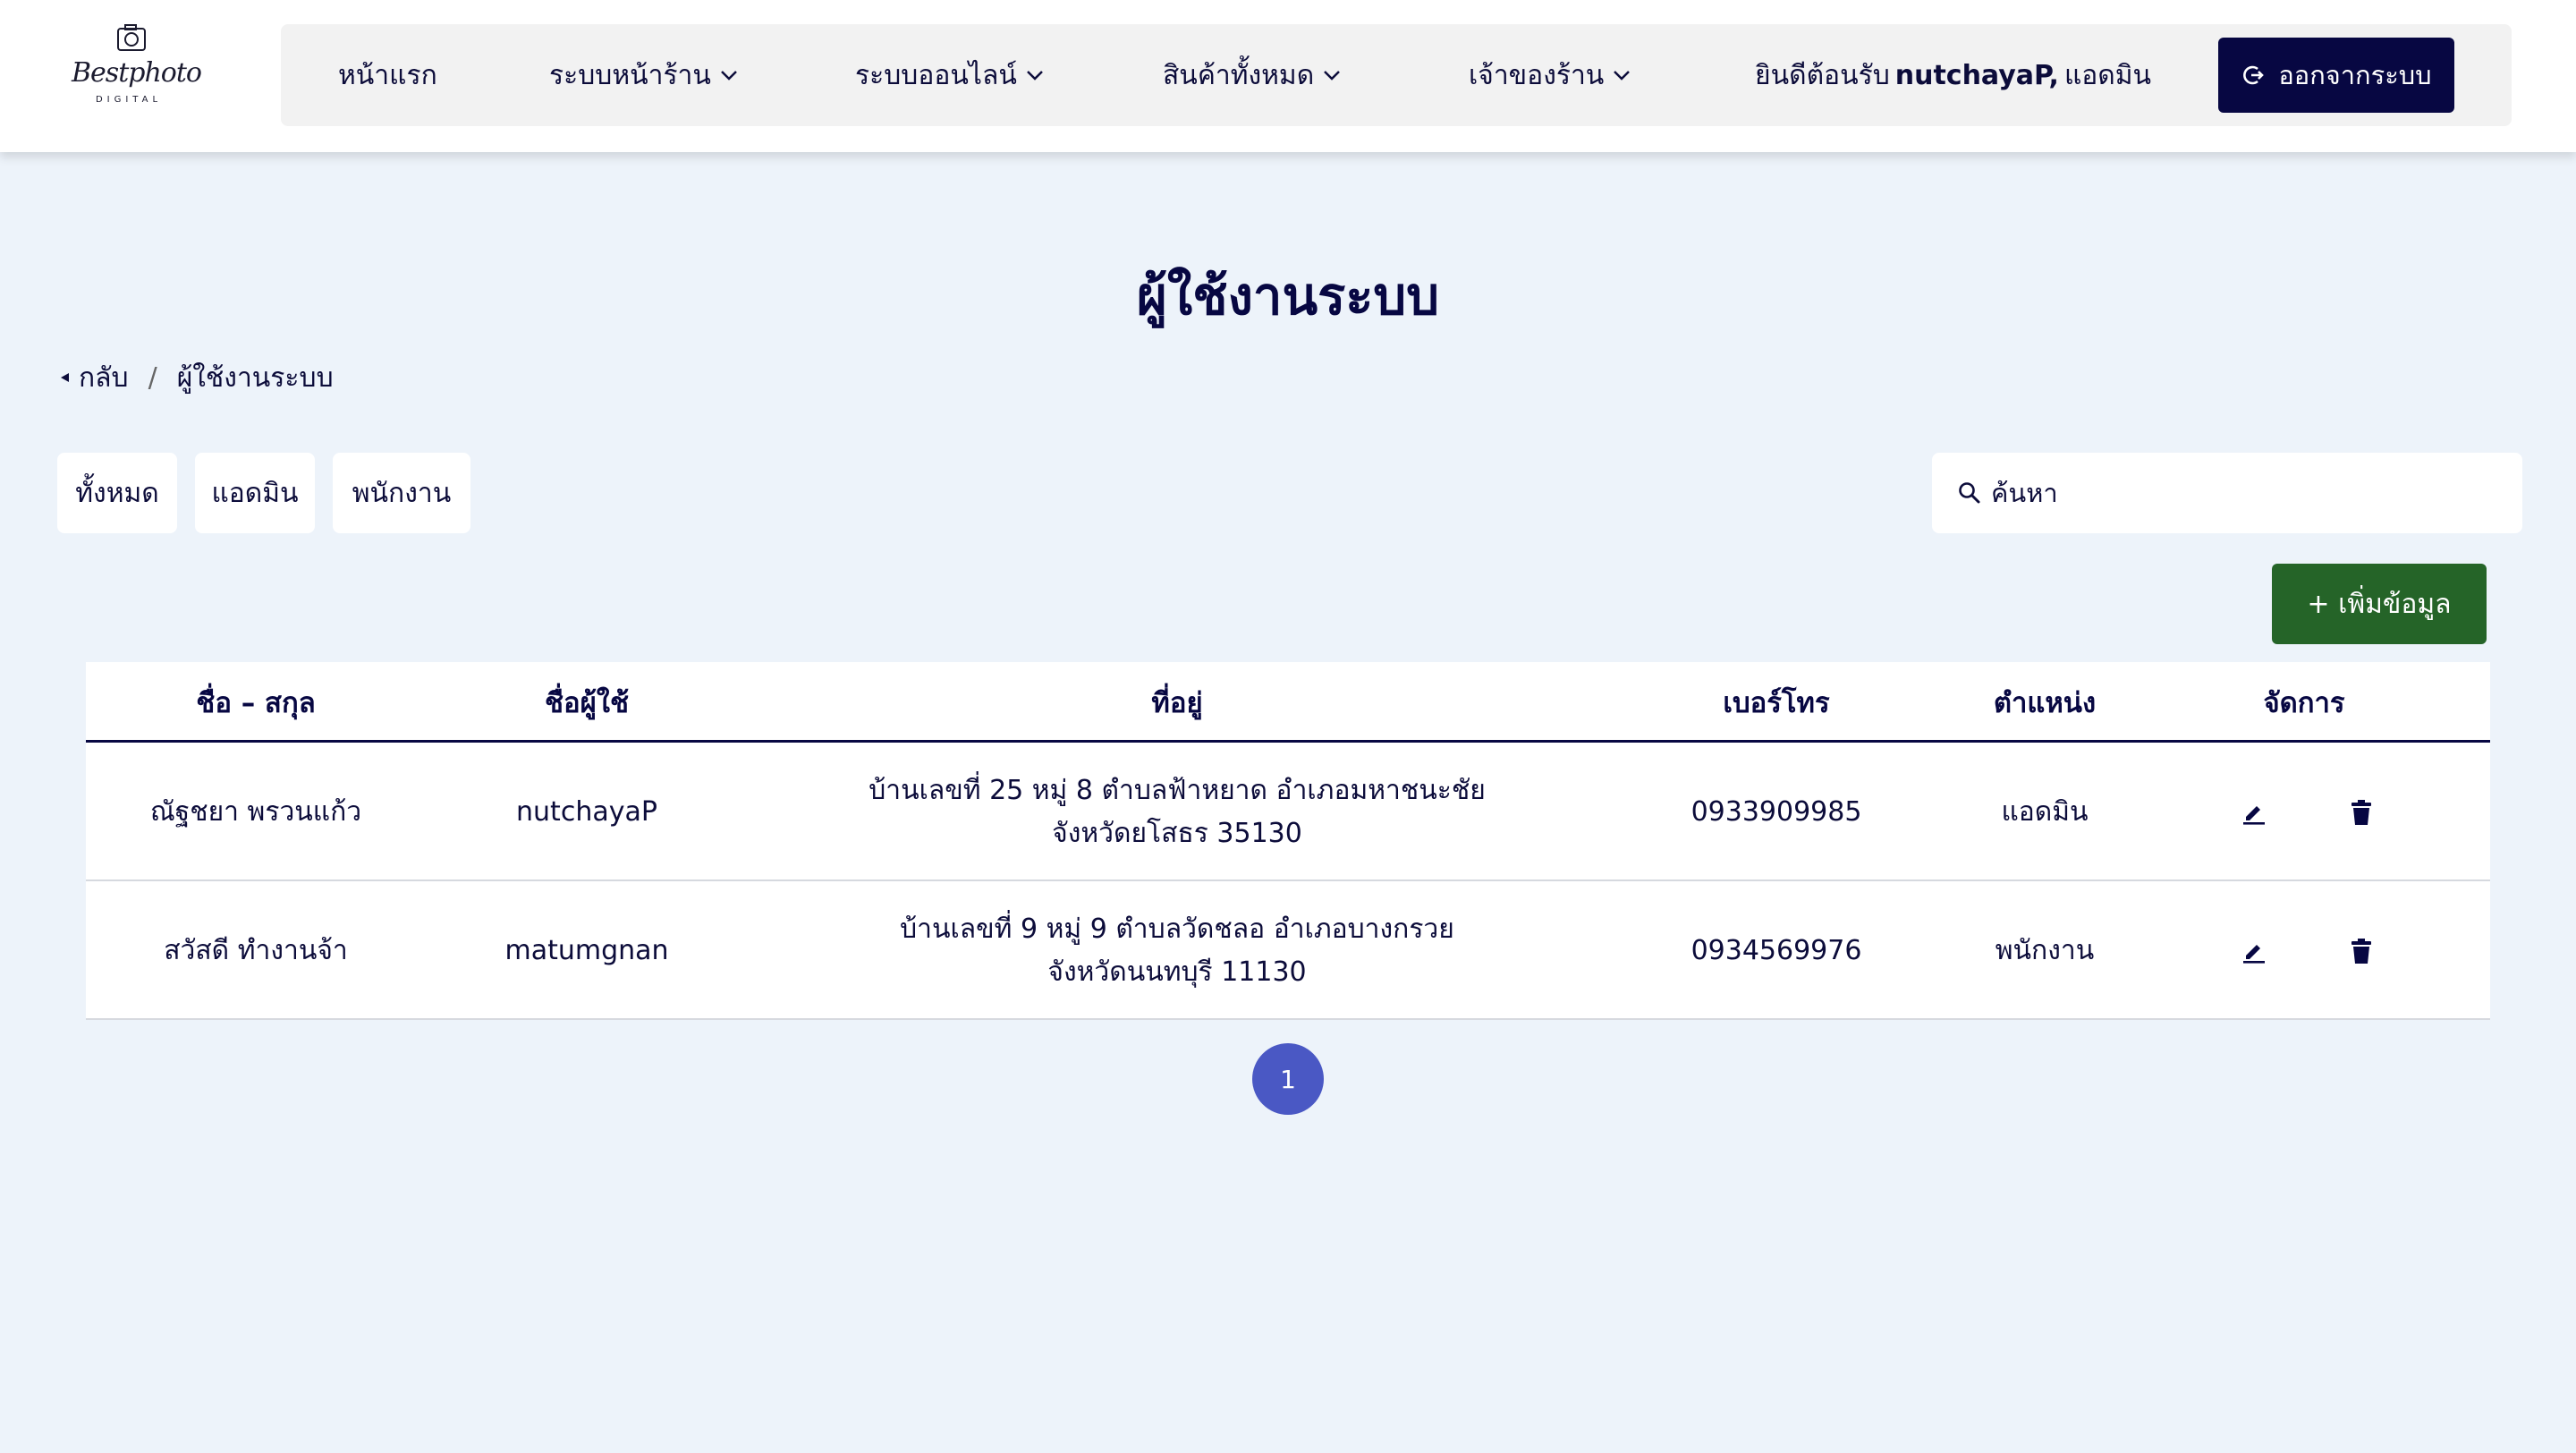 This screenshot has width=2576, height=1453. I want to click on filter-admin-label: แอดมิน, so click(255, 493).